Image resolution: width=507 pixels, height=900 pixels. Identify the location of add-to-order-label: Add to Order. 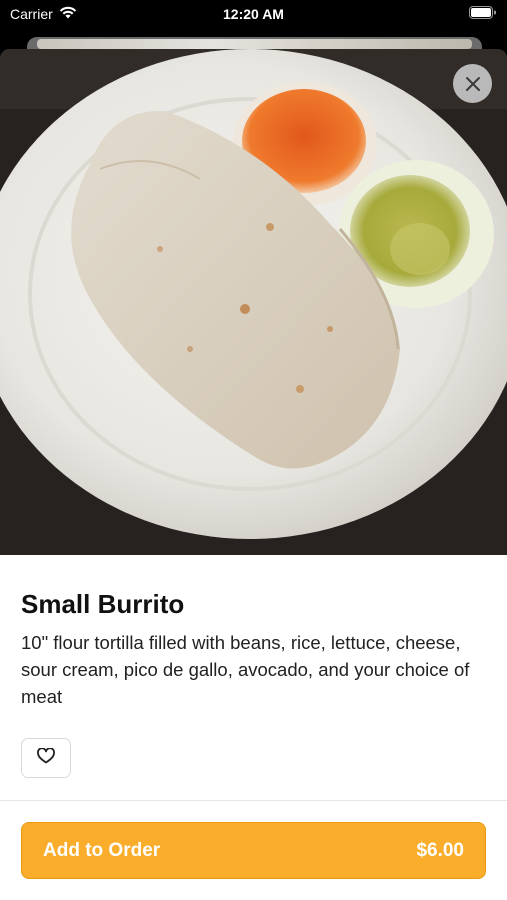
(102, 850).